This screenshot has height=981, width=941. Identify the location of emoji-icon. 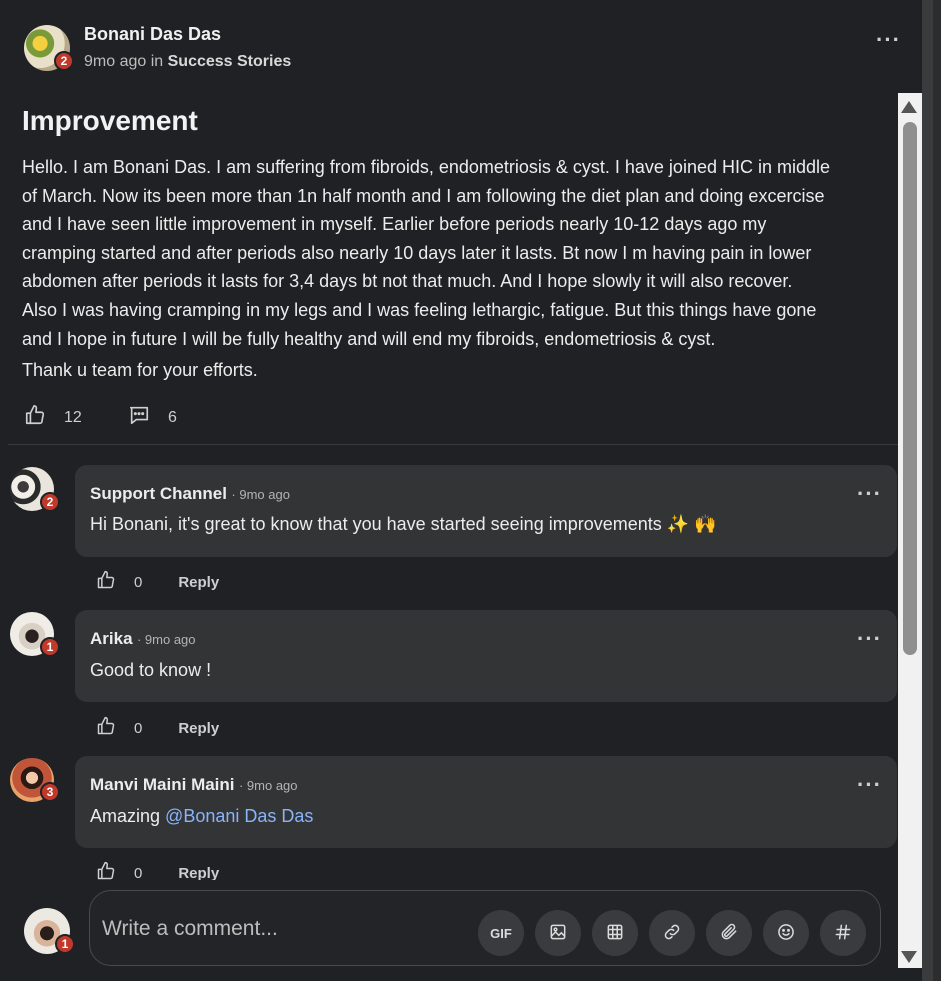
(786, 933).